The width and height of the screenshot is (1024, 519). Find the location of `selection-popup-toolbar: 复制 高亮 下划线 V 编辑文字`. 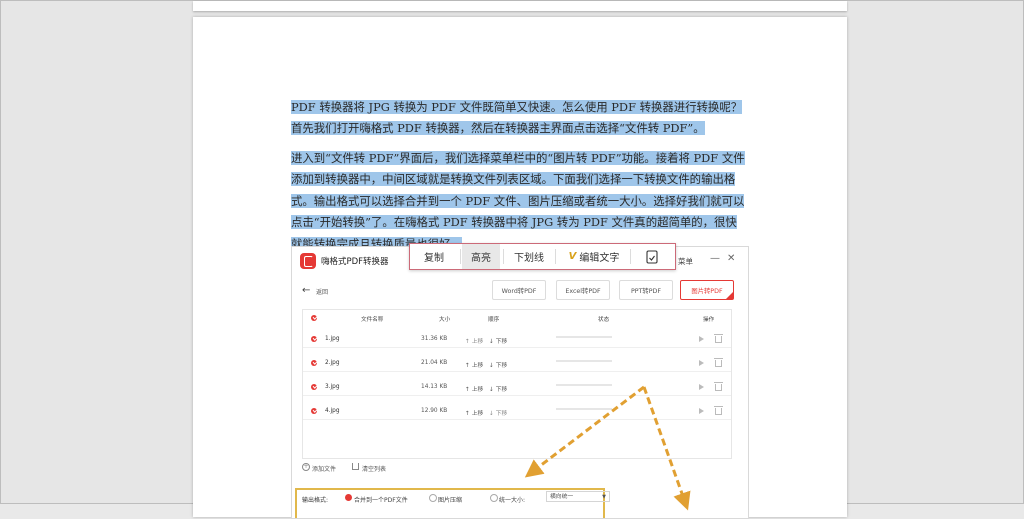

selection-popup-toolbar: 复制 高亮 下划线 V 编辑文字 is located at coordinates (542, 256).